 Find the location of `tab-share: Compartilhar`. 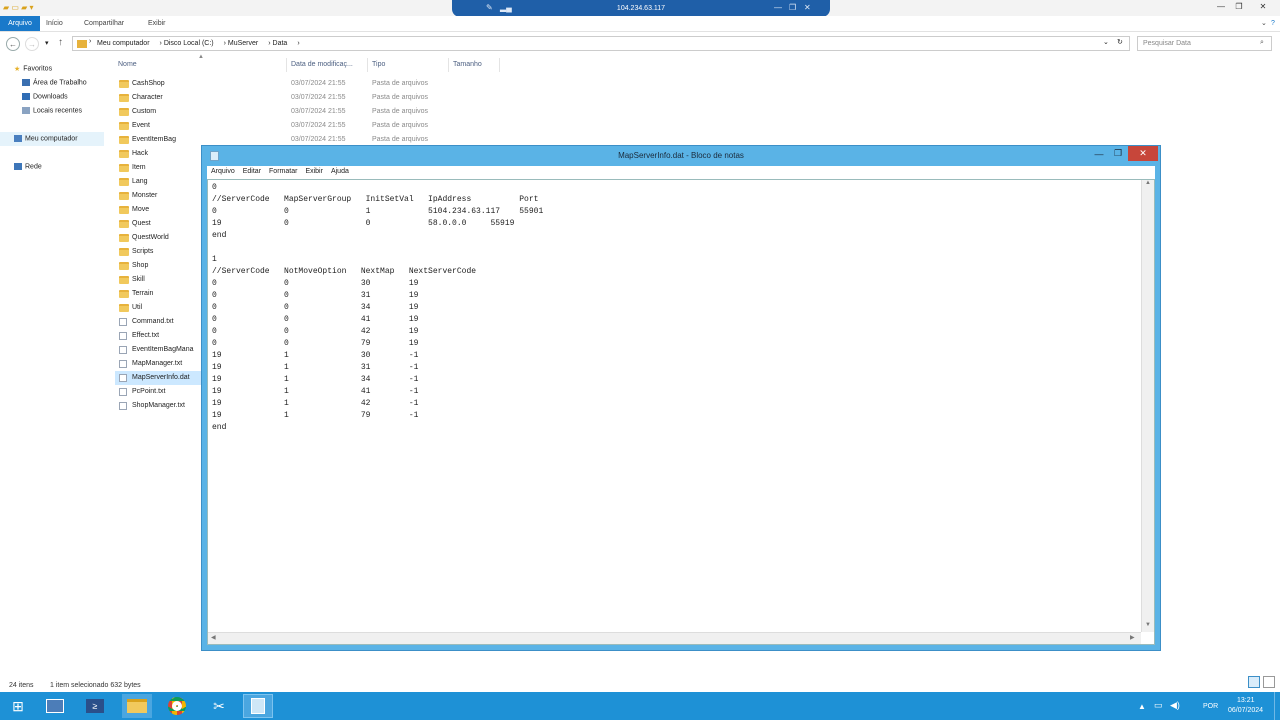

tab-share: Compartilhar is located at coordinates (104, 23).